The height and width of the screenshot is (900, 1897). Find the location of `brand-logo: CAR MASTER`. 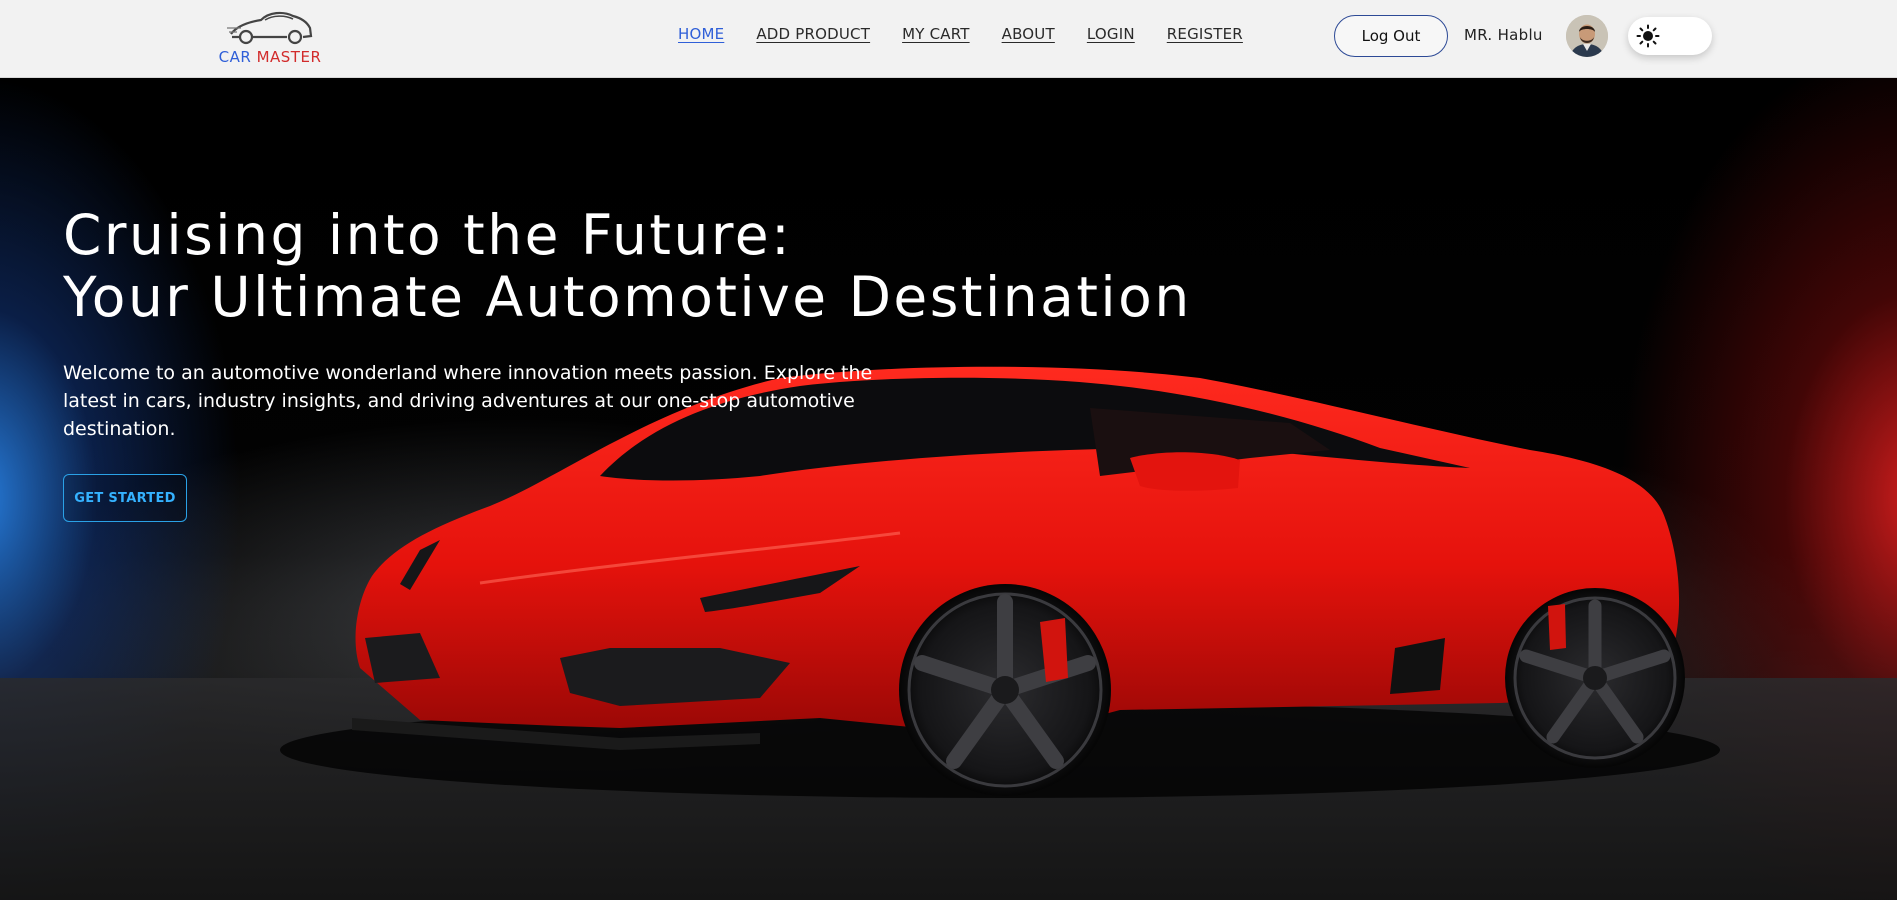

brand-logo: CAR MASTER is located at coordinates (270, 38).